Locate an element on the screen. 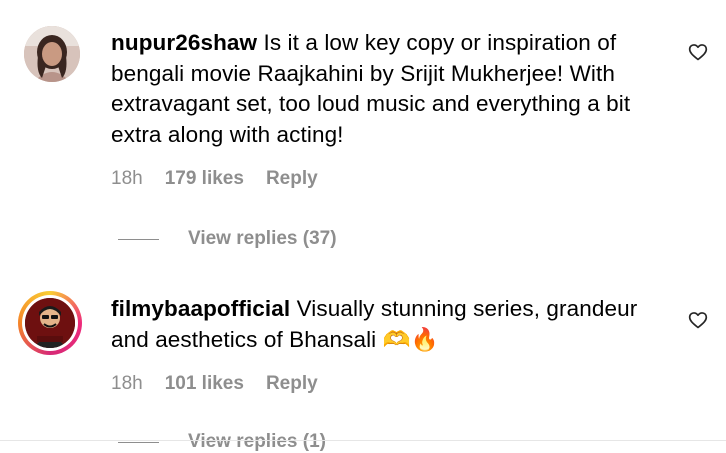 Image resolution: width=726 pixels, height=453 pixels. bottom-divider is located at coordinates (363, 440).